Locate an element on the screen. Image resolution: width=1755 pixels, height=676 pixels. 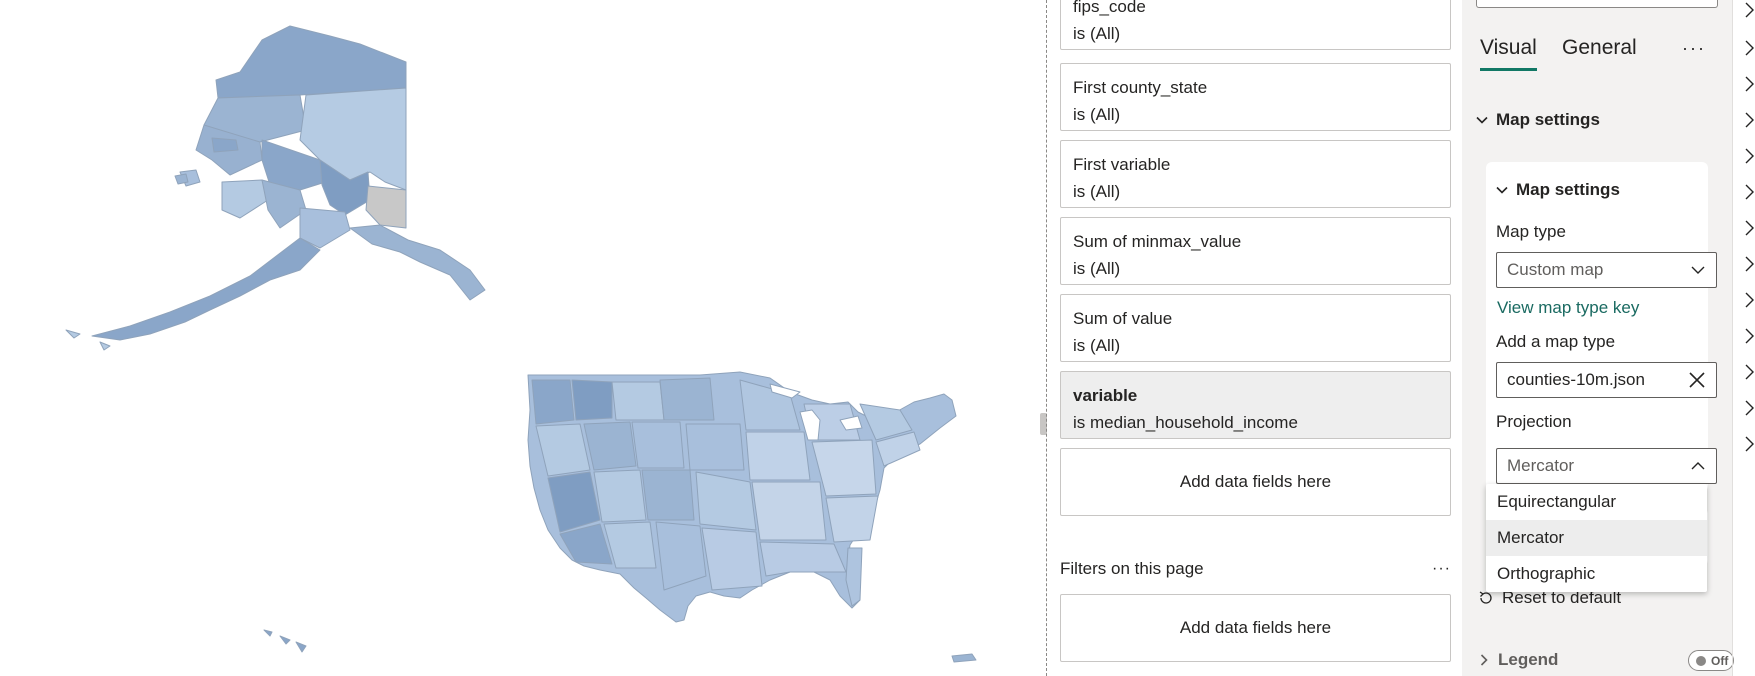
map-file-value: counties-10m.json is located at coordinates (1576, 379).